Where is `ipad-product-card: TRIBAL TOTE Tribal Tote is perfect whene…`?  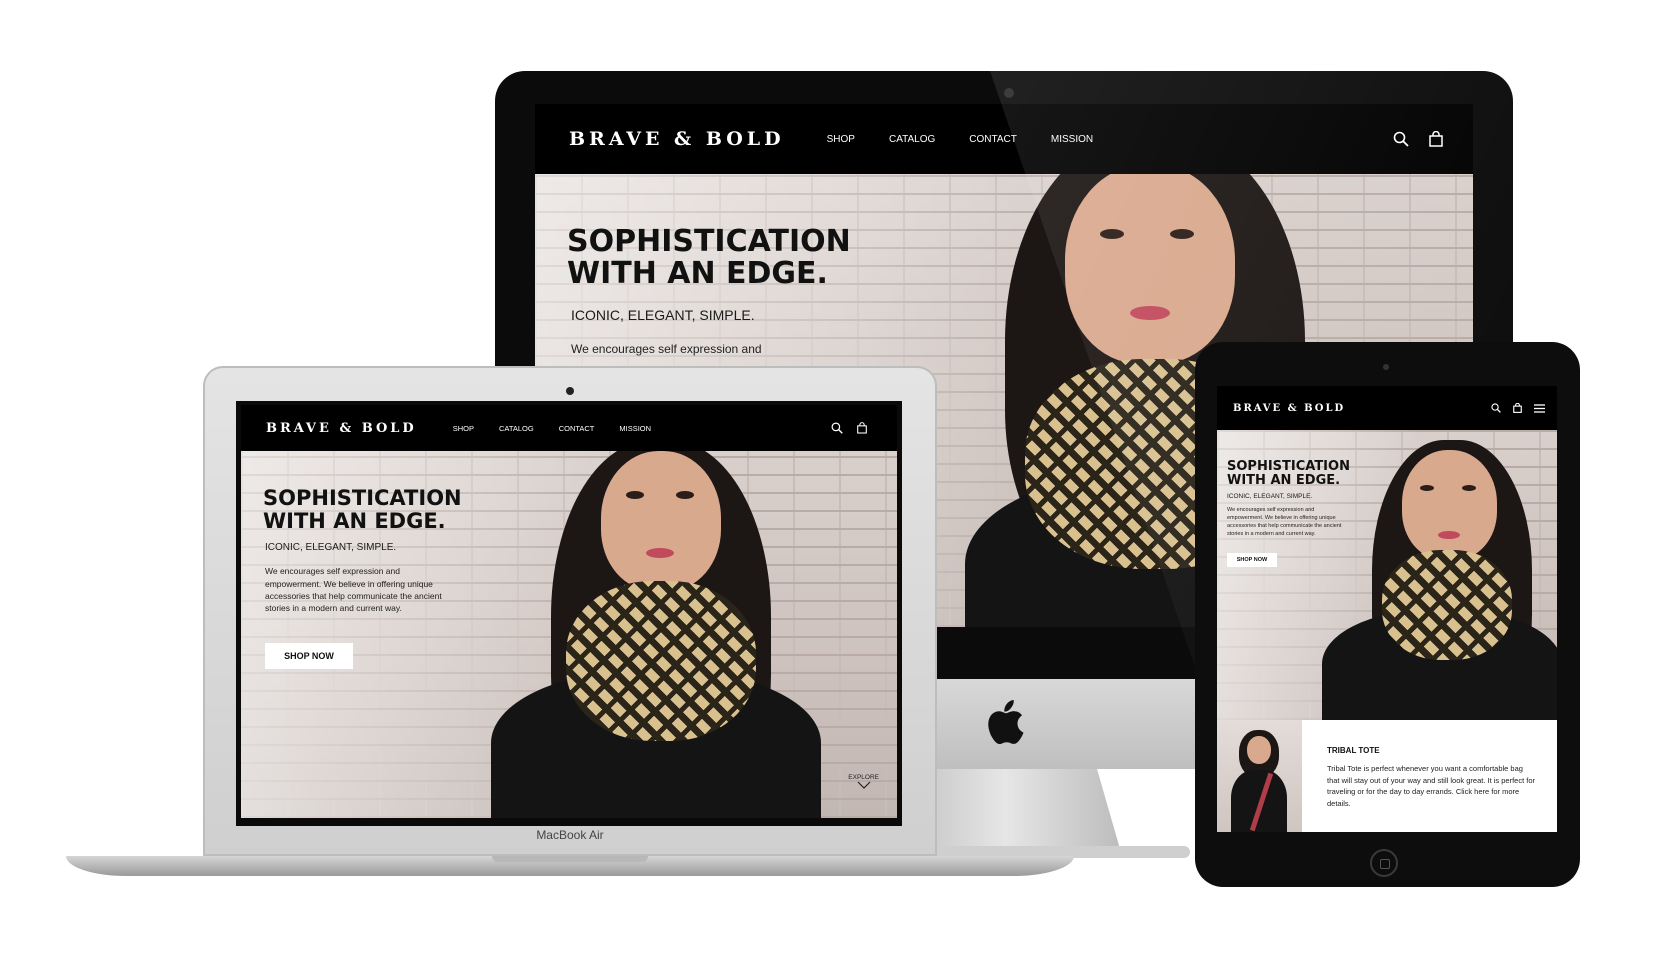 ipad-product-card: TRIBAL TOTE Tribal Tote is perfect whene… is located at coordinates (1387, 776).